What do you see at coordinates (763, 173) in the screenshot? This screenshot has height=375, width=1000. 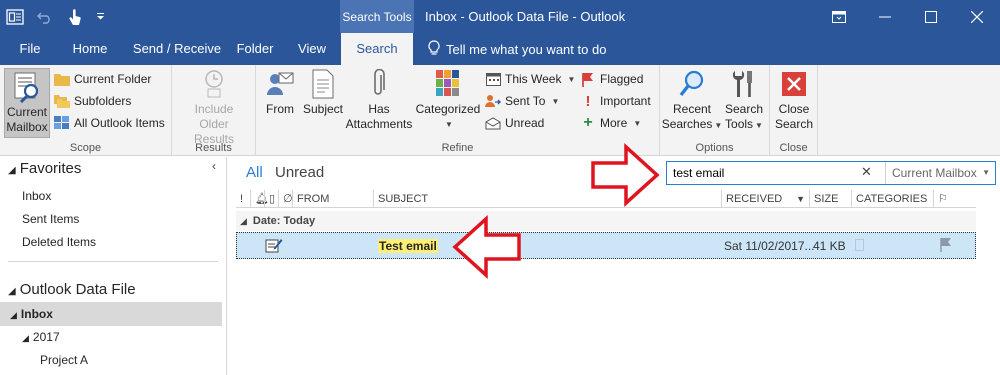 I see `search-input` at bounding box center [763, 173].